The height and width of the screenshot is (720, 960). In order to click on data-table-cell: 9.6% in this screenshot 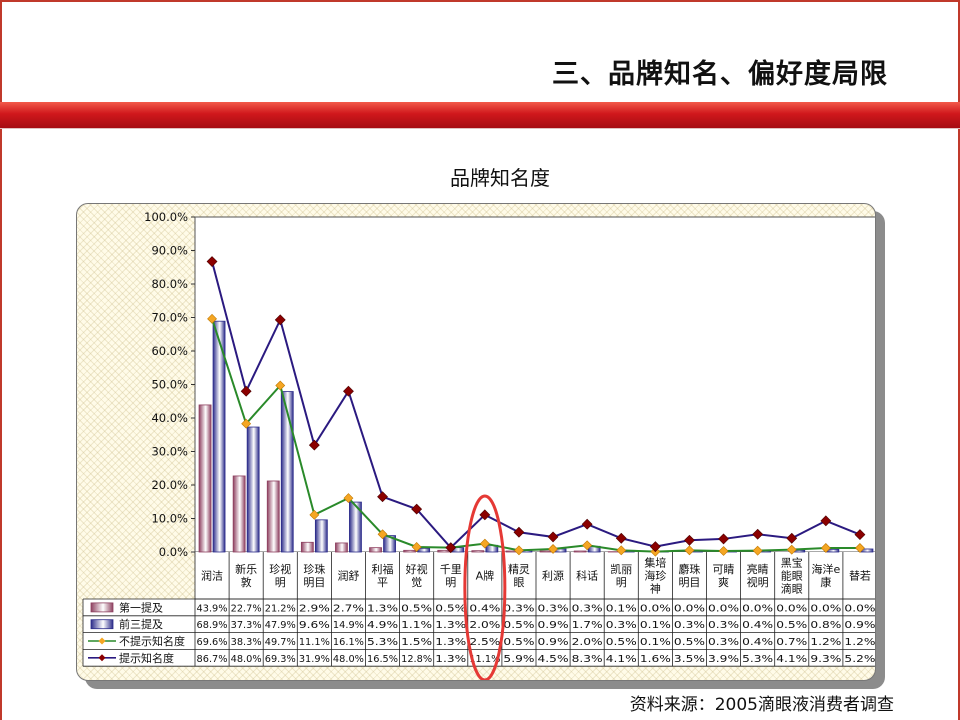, I will do `click(314, 625)`.